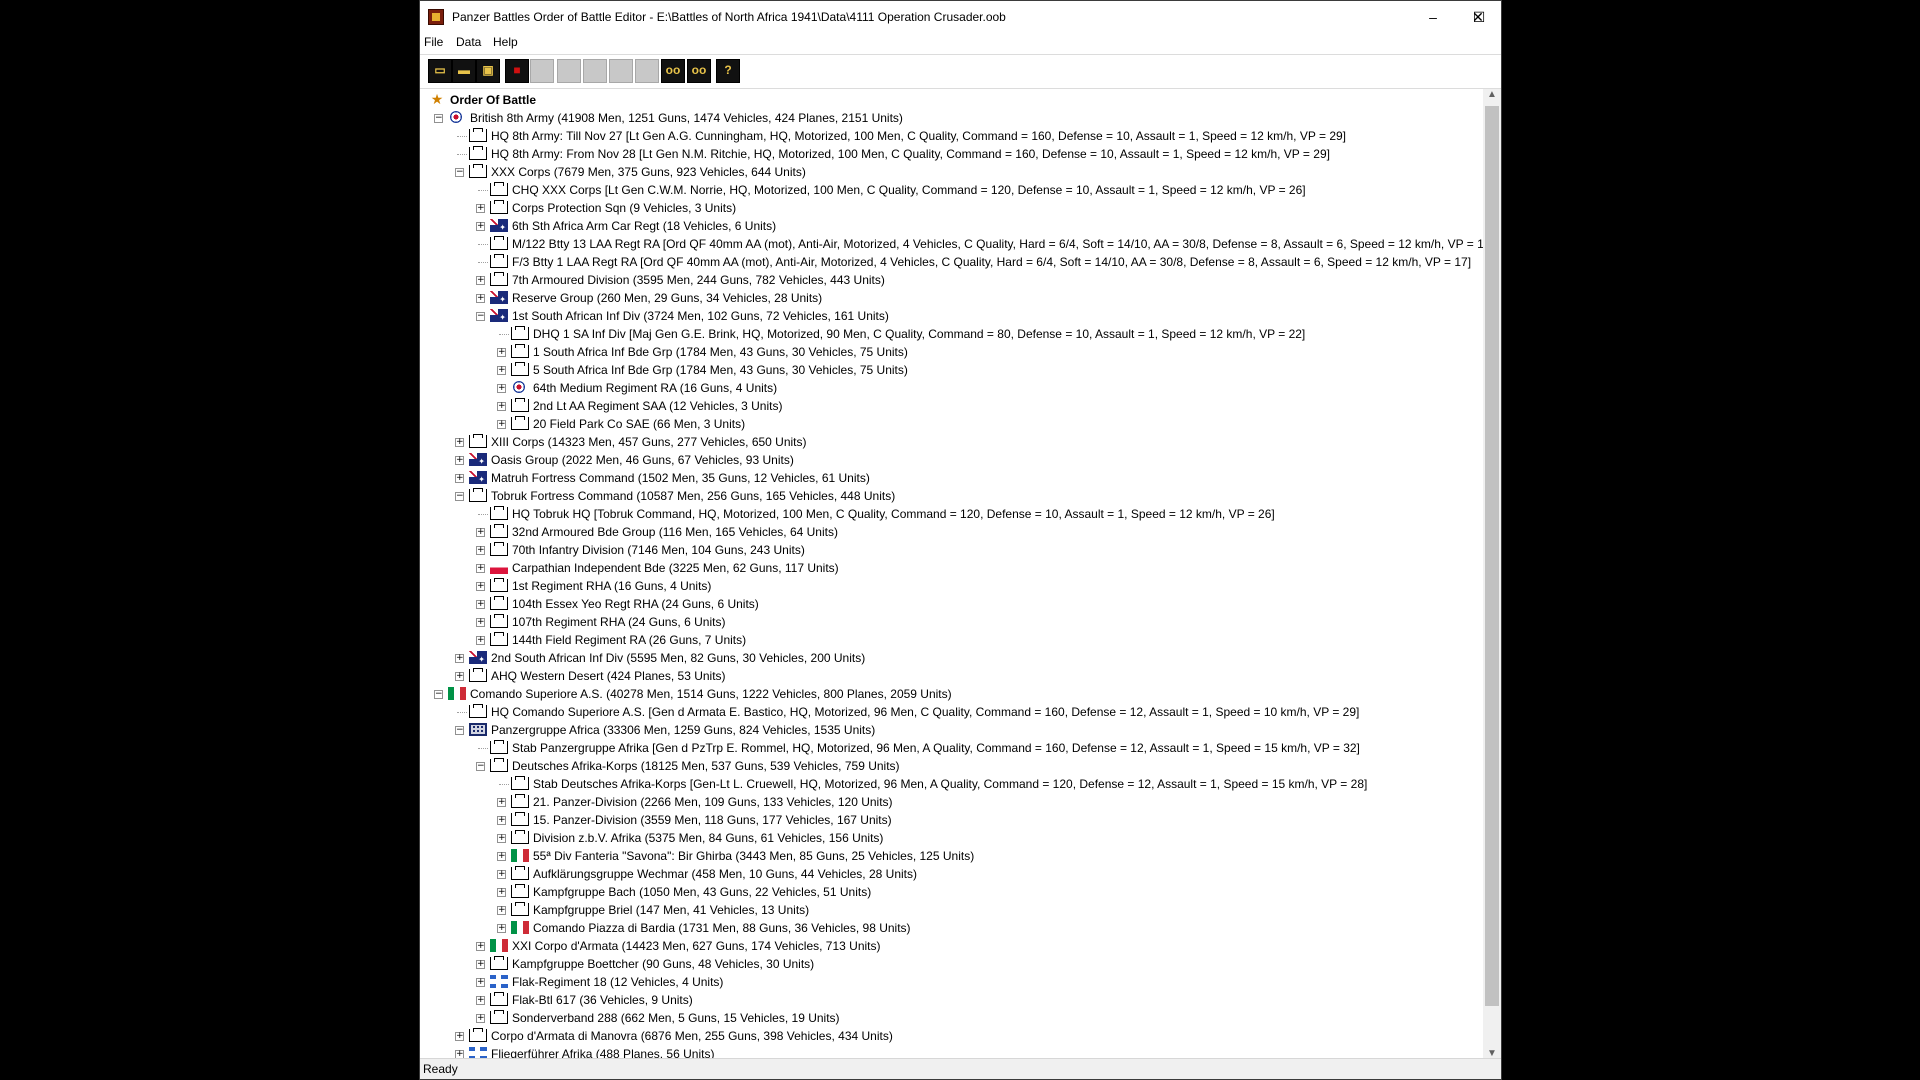 This screenshot has width=1920, height=1080. I want to click on close-button: ✕, so click(1478, 17).